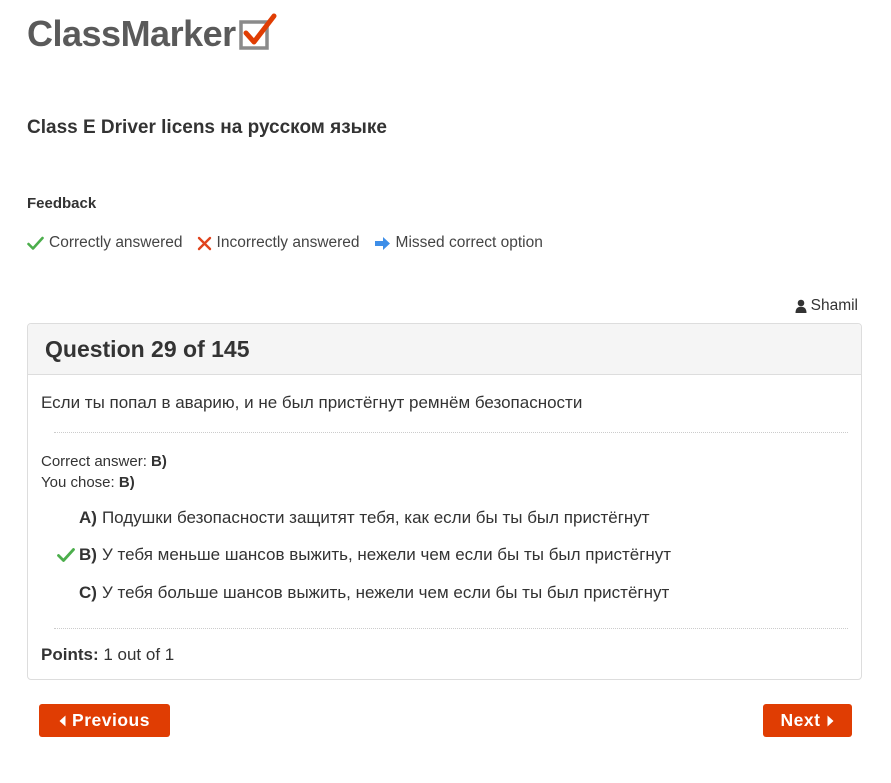  Describe the element at coordinates (94, 461) in the screenshot. I see `correct-answer-label: Correct answer:` at that location.